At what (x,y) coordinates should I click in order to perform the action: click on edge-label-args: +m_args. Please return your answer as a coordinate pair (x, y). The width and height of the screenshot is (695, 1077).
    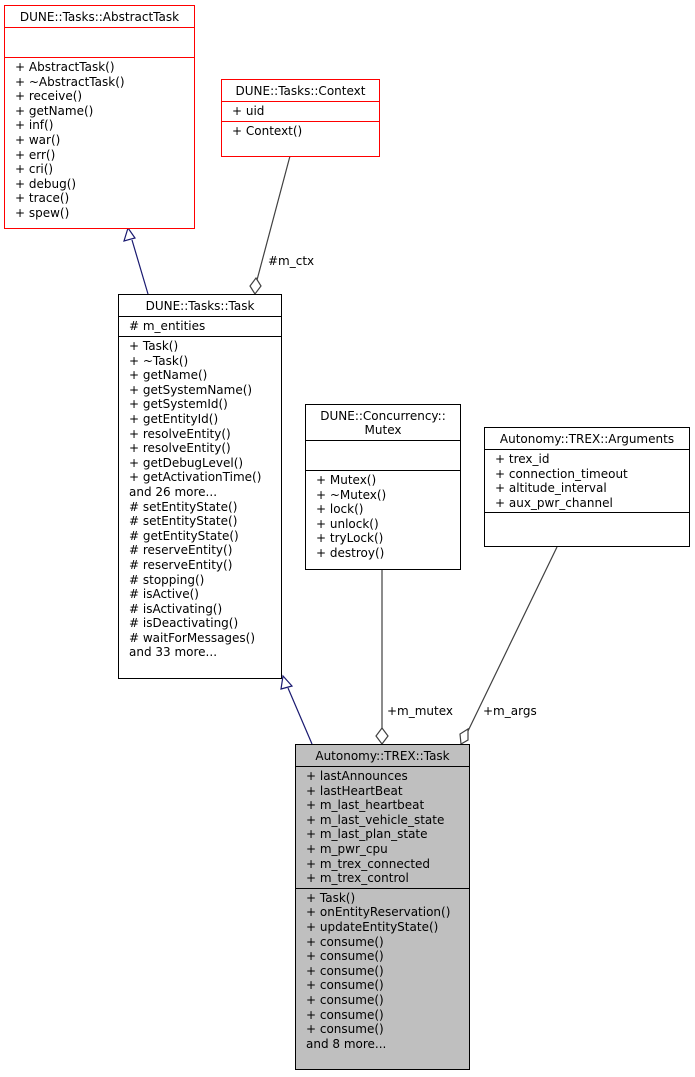
    Looking at the image, I should click on (510, 711).